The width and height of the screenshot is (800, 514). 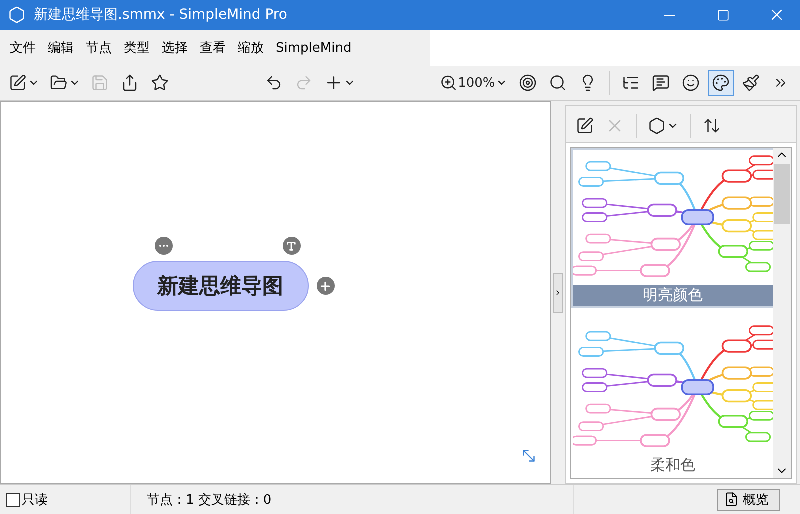 I want to click on folder-icon, so click(x=59, y=83).